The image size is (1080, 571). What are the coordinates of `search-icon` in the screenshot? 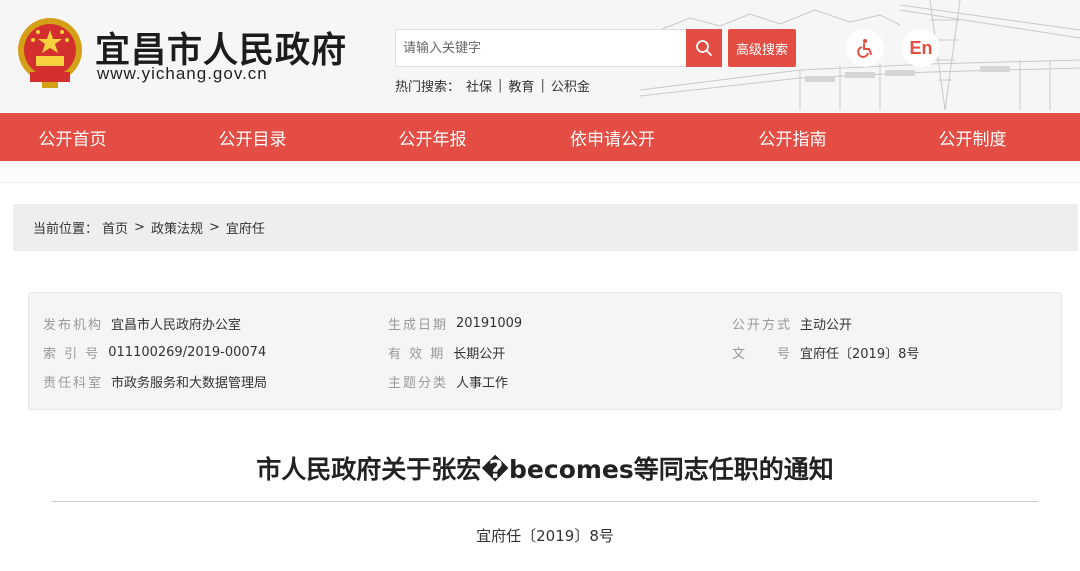 It's located at (704, 48).